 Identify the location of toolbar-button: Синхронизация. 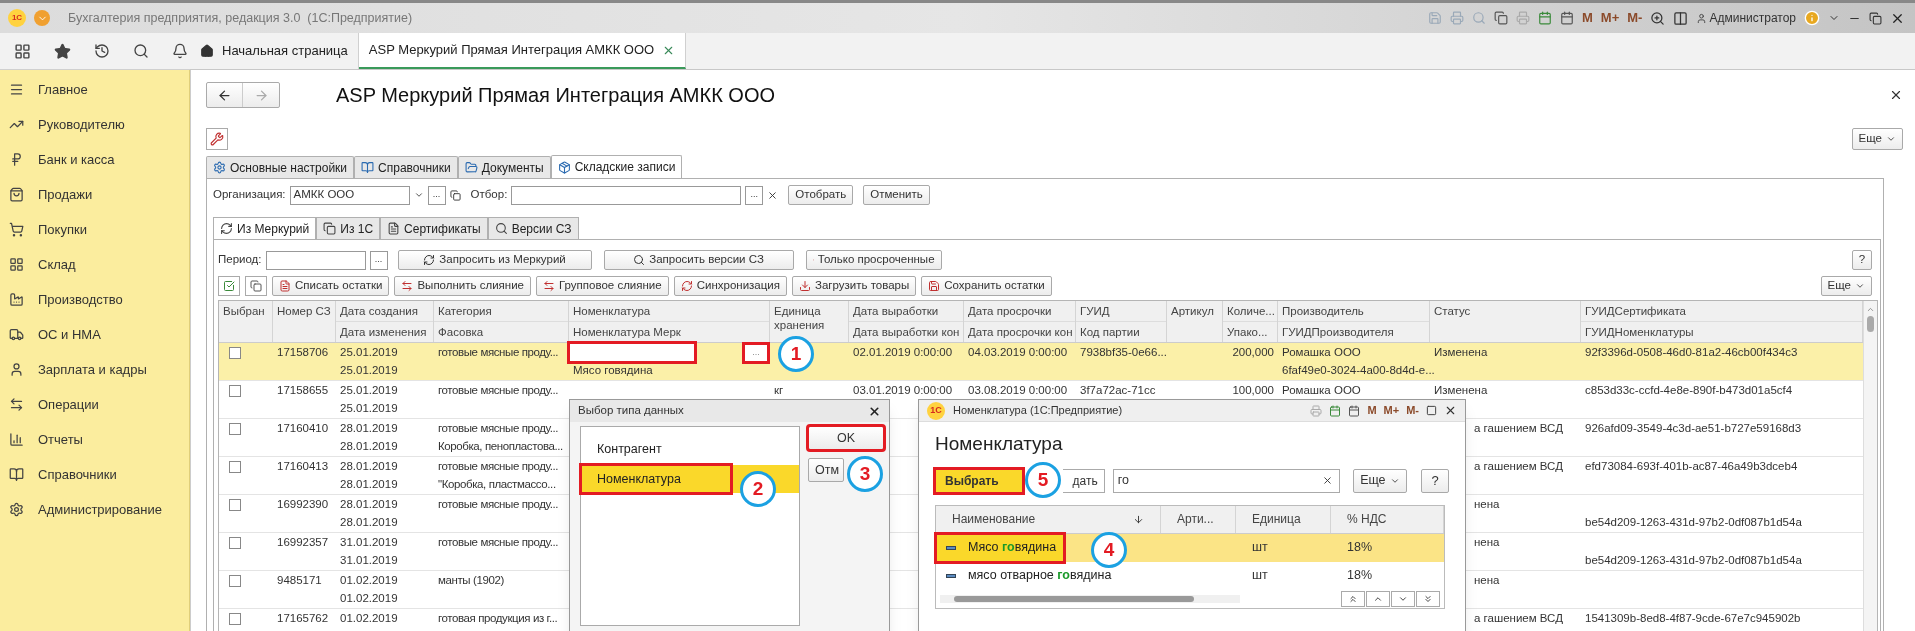
(730, 286).